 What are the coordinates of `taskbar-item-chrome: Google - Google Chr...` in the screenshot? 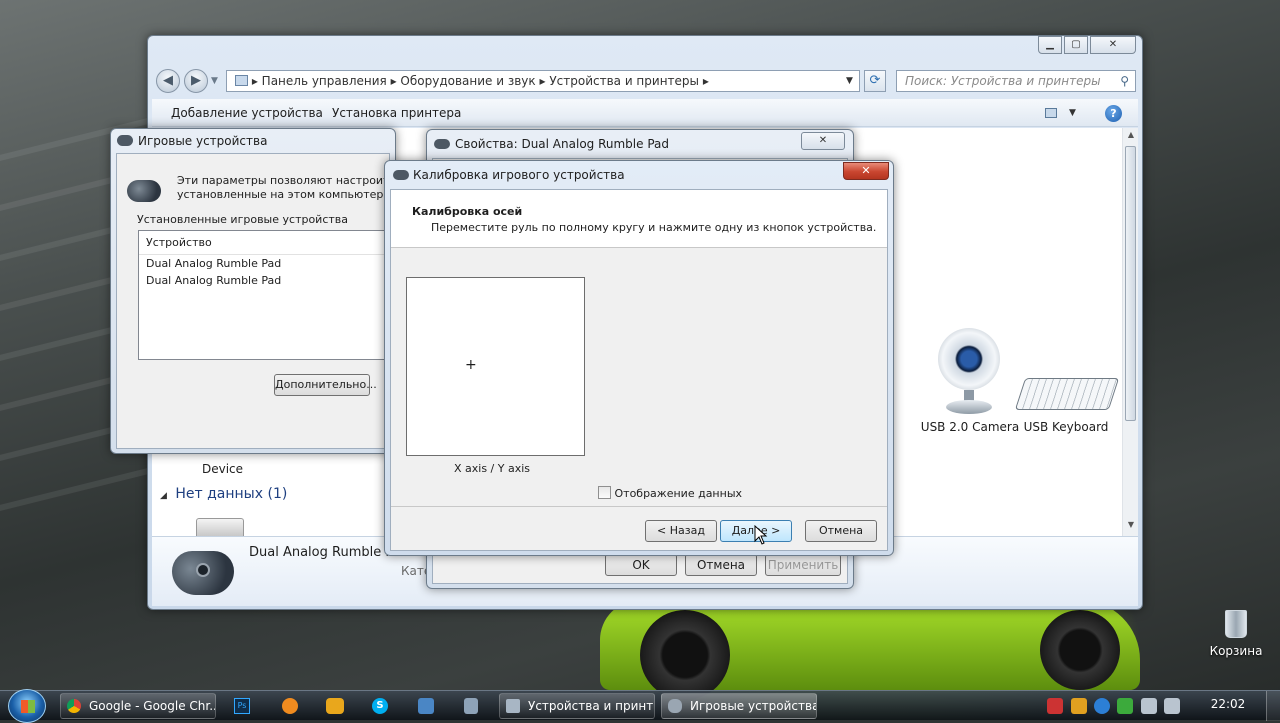 It's located at (138, 706).